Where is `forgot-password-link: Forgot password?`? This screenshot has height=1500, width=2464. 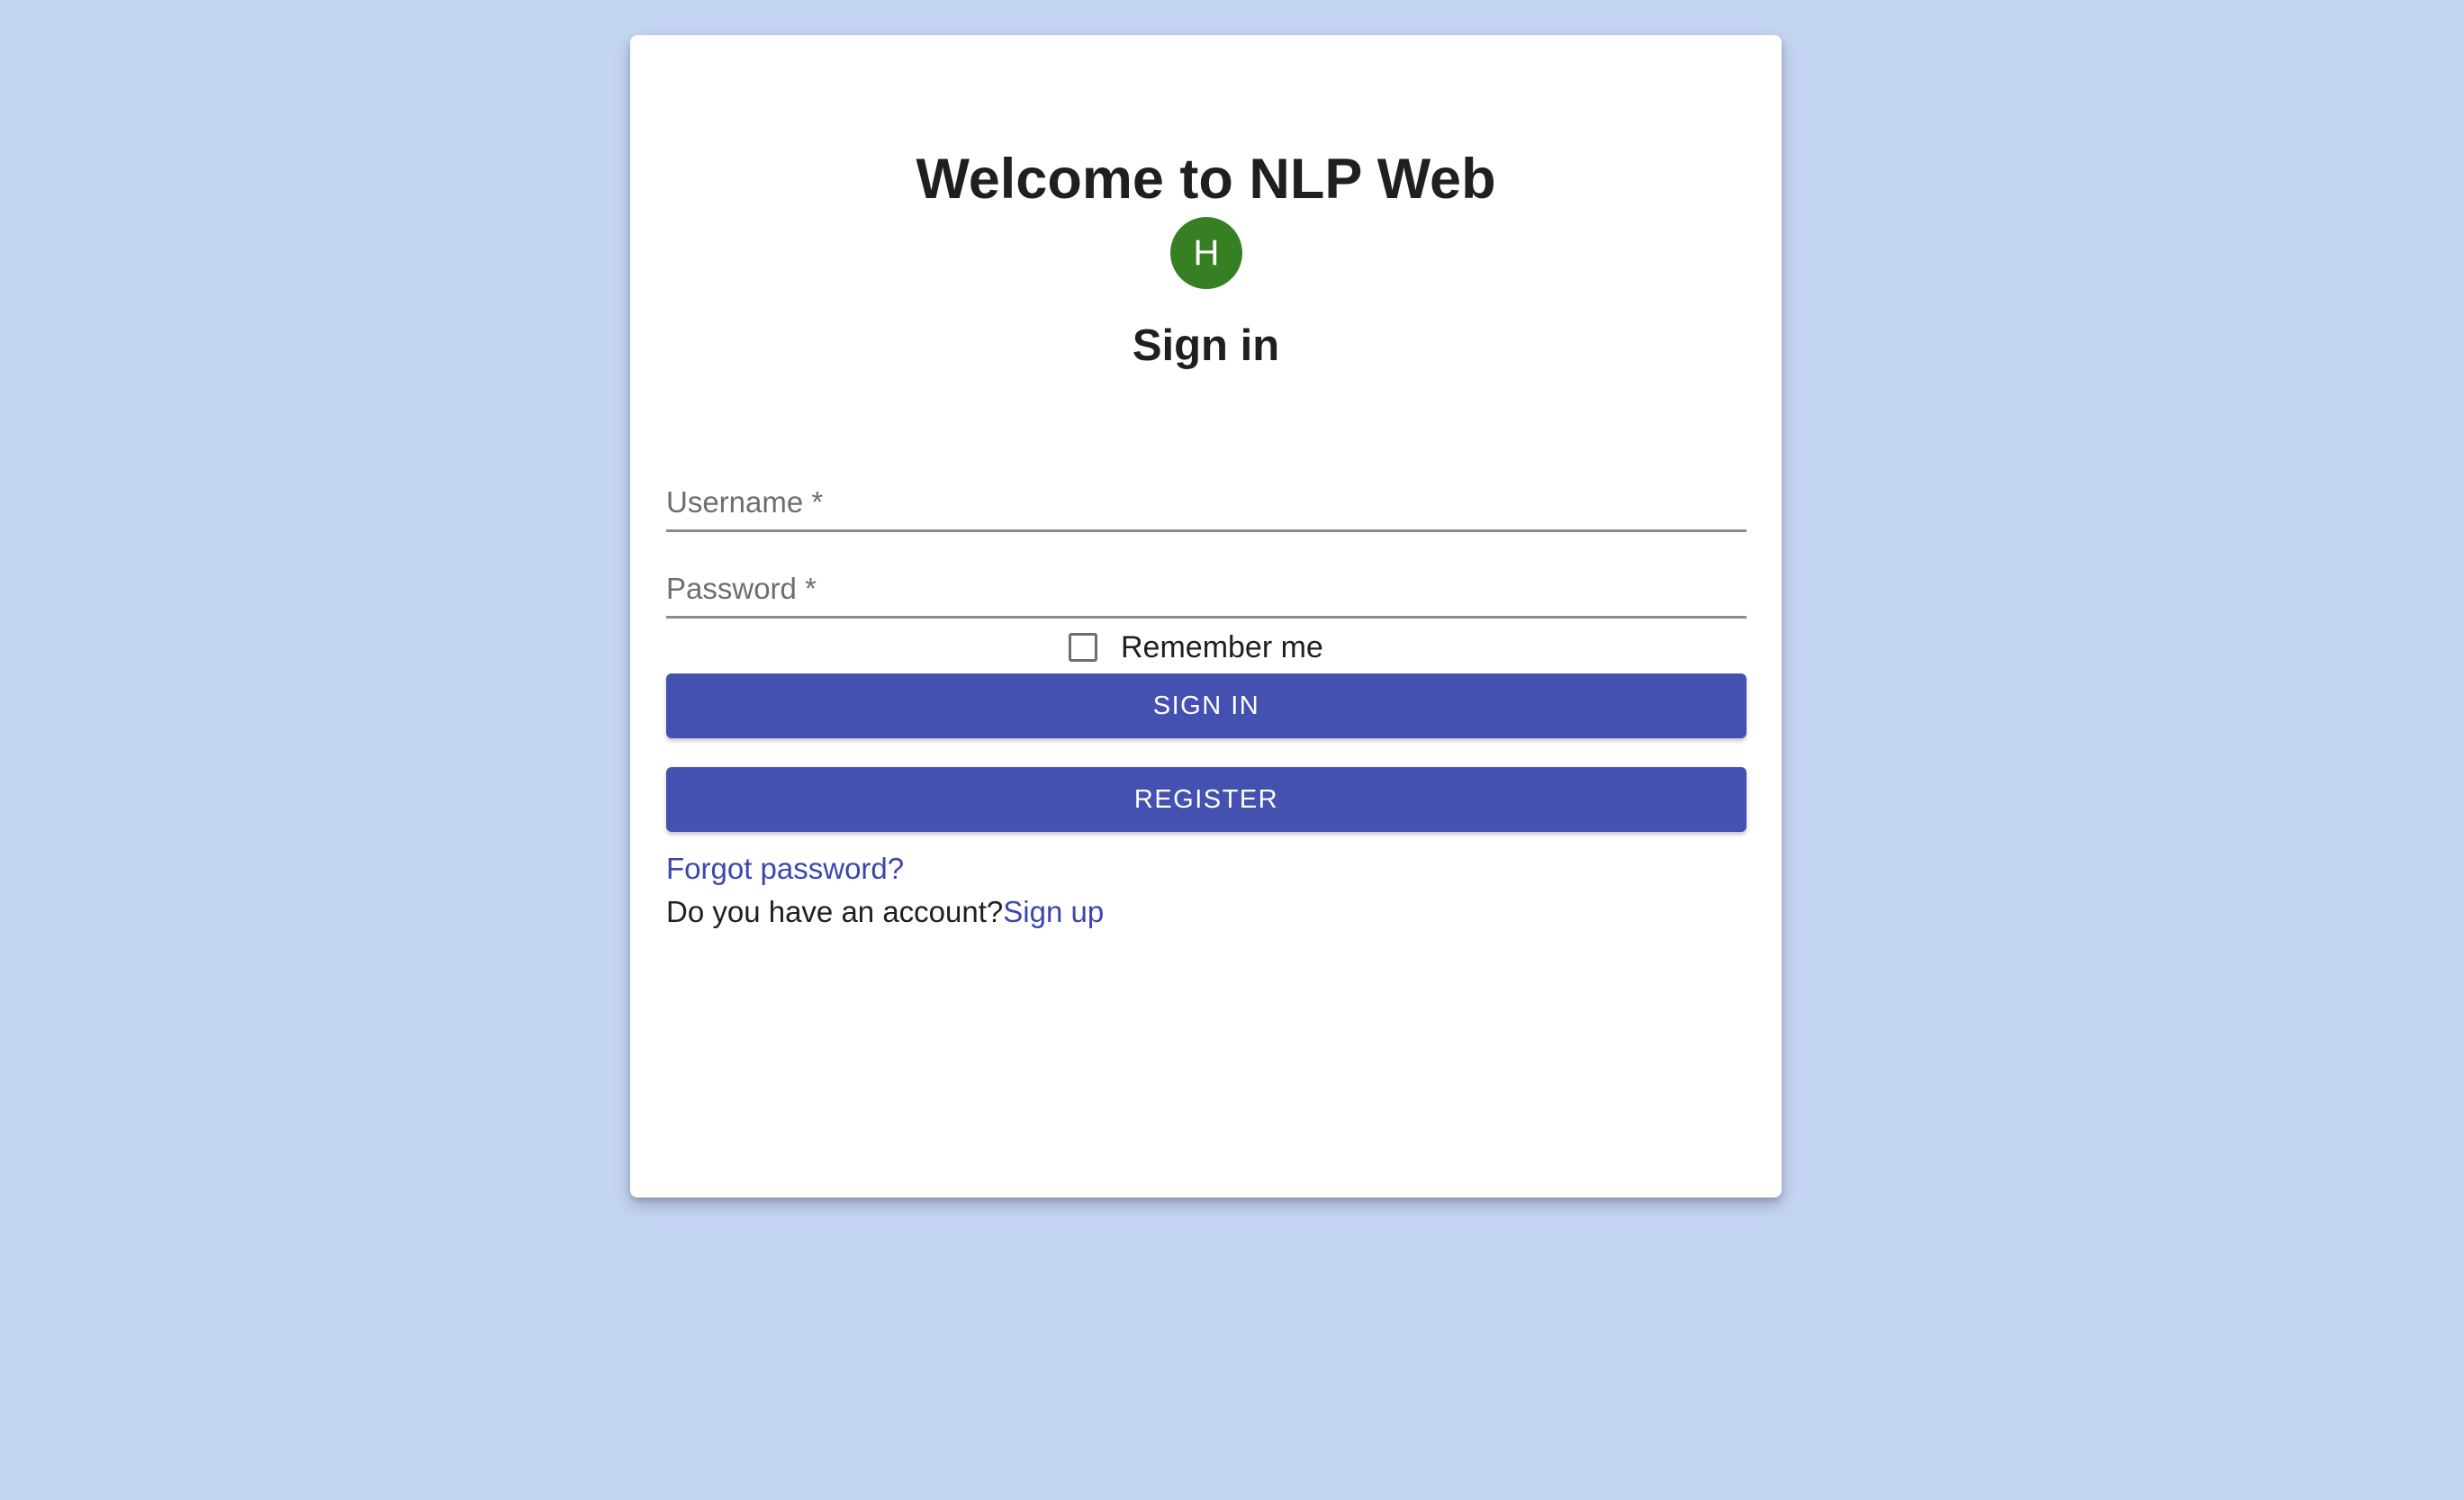 forgot-password-link: Forgot password? is located at coordinates (785, 869).